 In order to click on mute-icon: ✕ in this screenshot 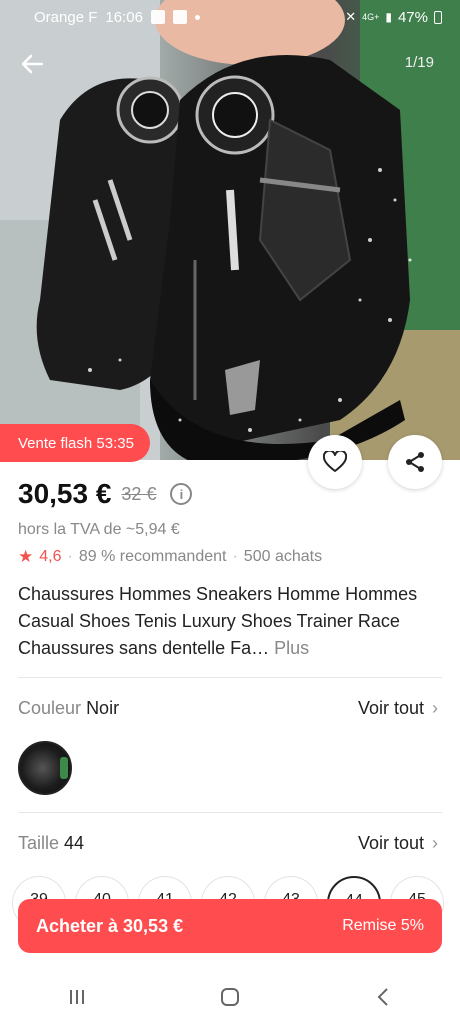, I will do `click(351, 16)`.